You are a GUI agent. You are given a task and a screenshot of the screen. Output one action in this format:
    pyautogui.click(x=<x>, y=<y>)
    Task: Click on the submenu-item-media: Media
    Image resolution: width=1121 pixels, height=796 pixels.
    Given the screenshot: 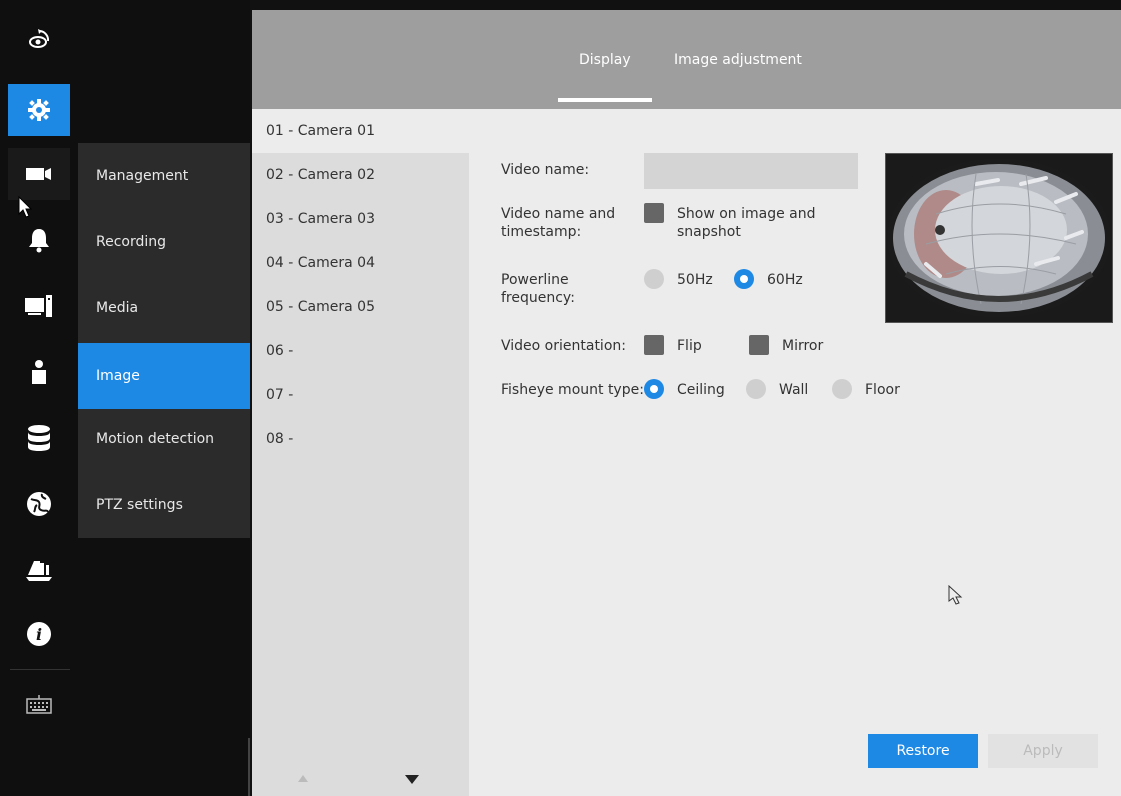 What is the action you would take?
    pyautogui.click(x=164, y=308)
    